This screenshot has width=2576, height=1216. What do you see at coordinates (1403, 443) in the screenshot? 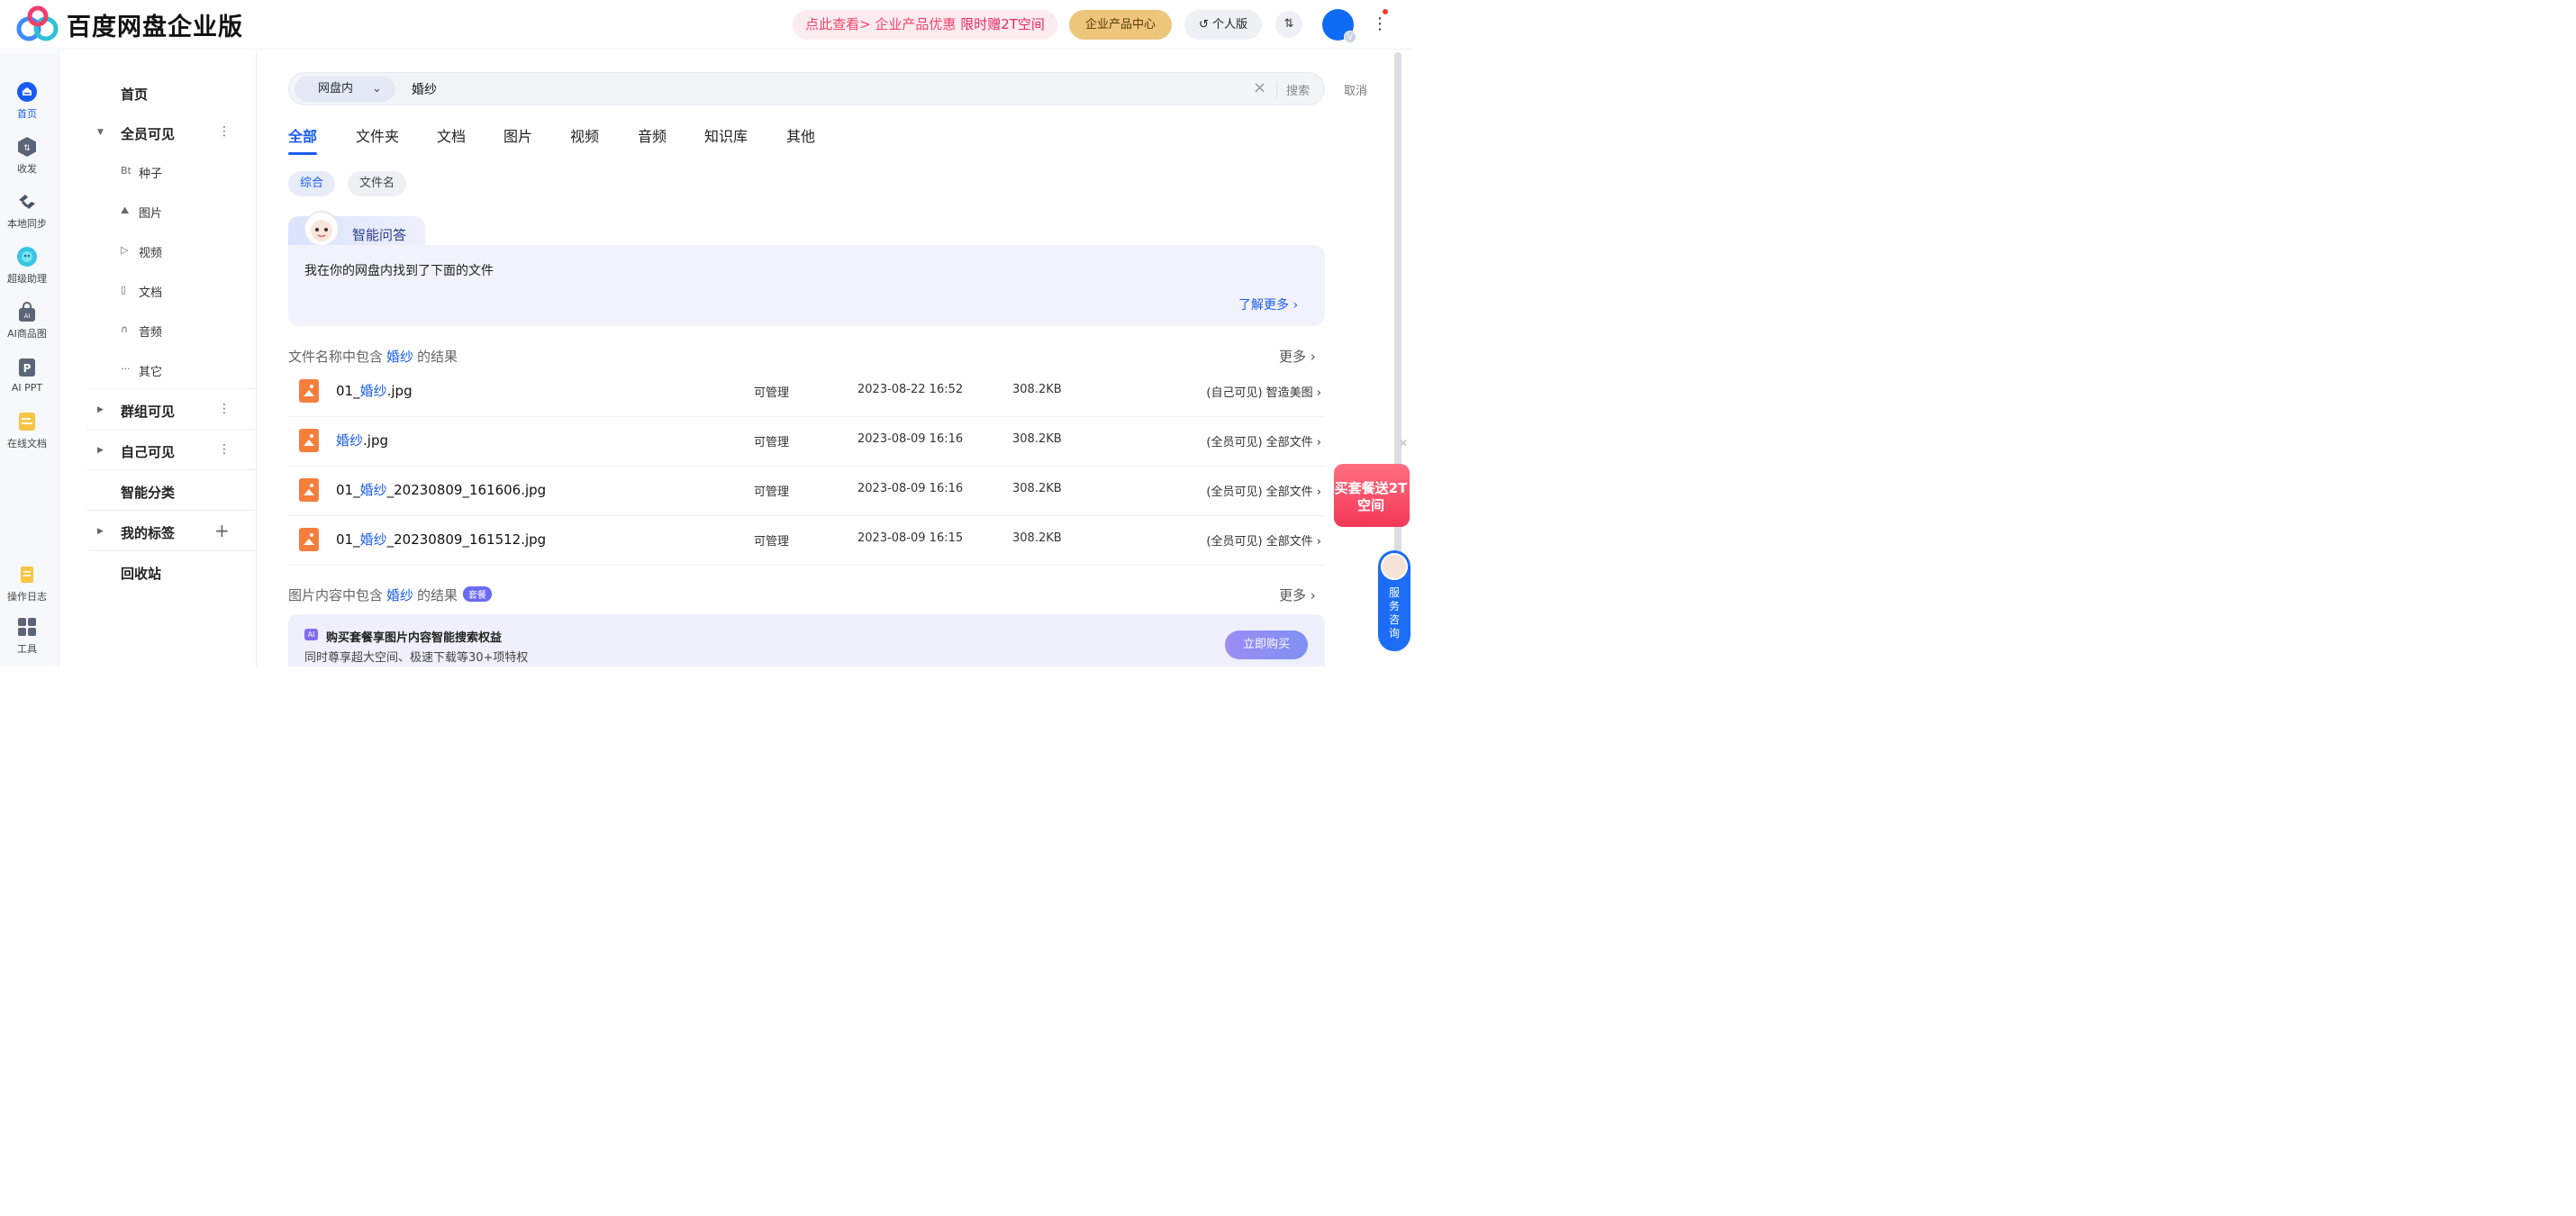
I see `close-gift-icon: ✕` at bounding box center [1403, 443].